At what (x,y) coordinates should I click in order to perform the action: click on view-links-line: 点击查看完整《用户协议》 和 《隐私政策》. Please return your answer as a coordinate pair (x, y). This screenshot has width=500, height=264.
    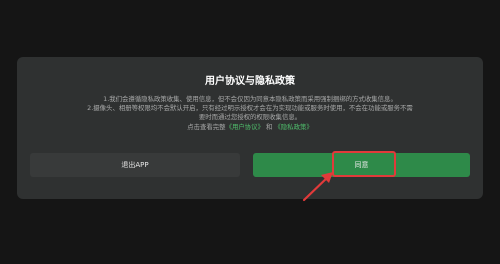
    Looking at the image, I should click on (250, 127).